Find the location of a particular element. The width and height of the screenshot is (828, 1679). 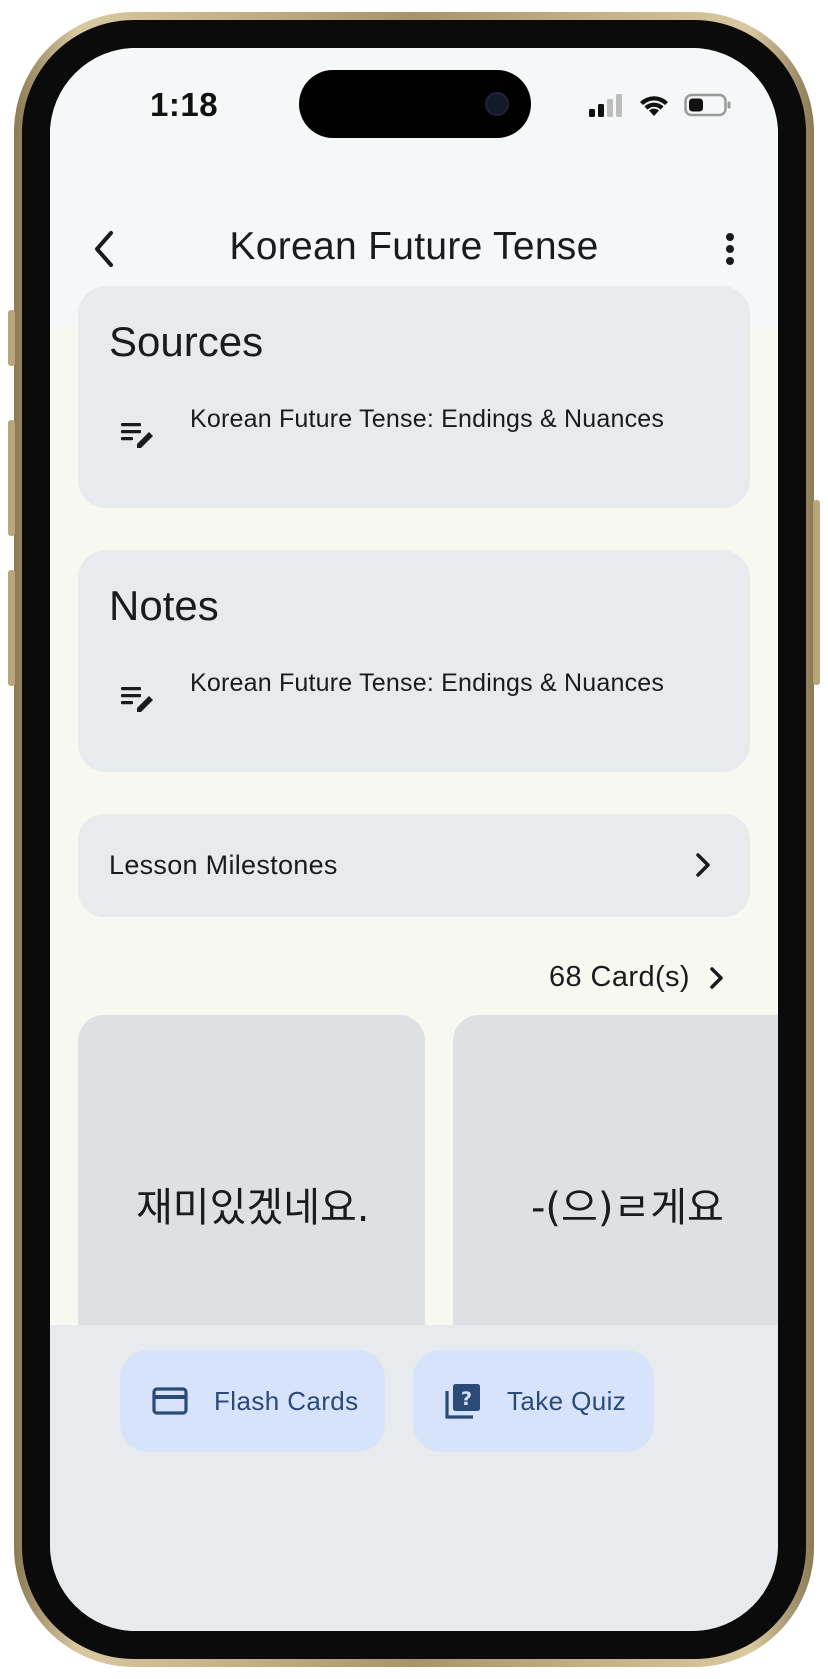

take-quiz-button: ? Take Quiz is located at coordinates (533, 1401).